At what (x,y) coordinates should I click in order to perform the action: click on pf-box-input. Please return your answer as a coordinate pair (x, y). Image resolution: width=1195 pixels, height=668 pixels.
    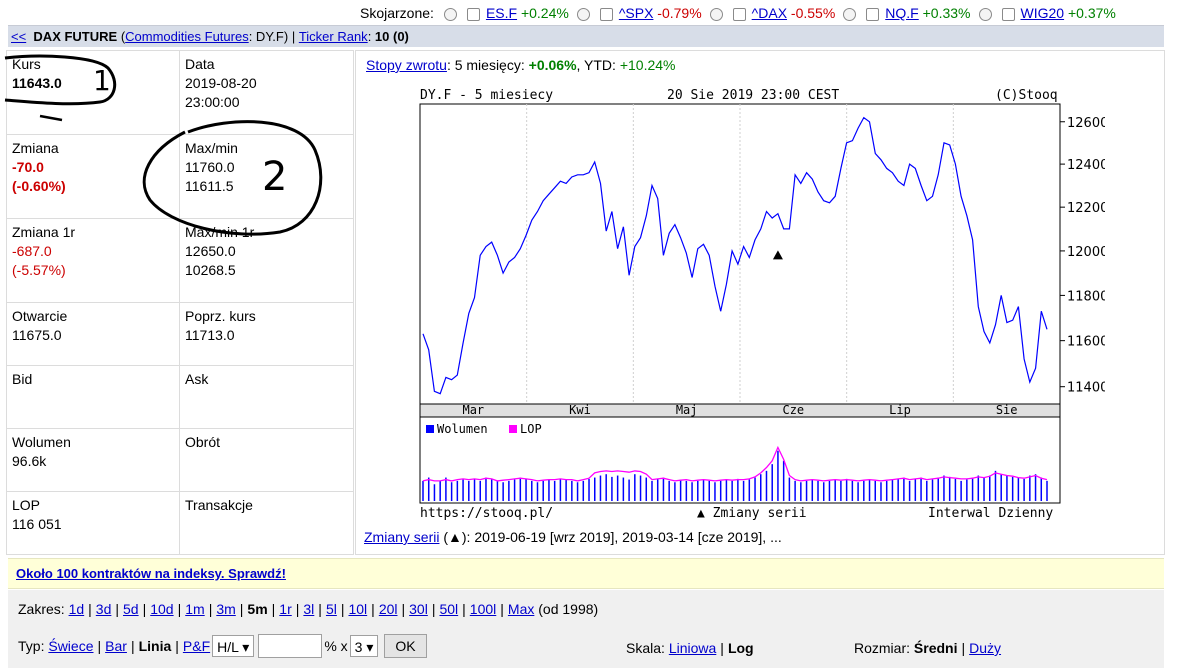
    Looking at the image, I should click on (290, 646).